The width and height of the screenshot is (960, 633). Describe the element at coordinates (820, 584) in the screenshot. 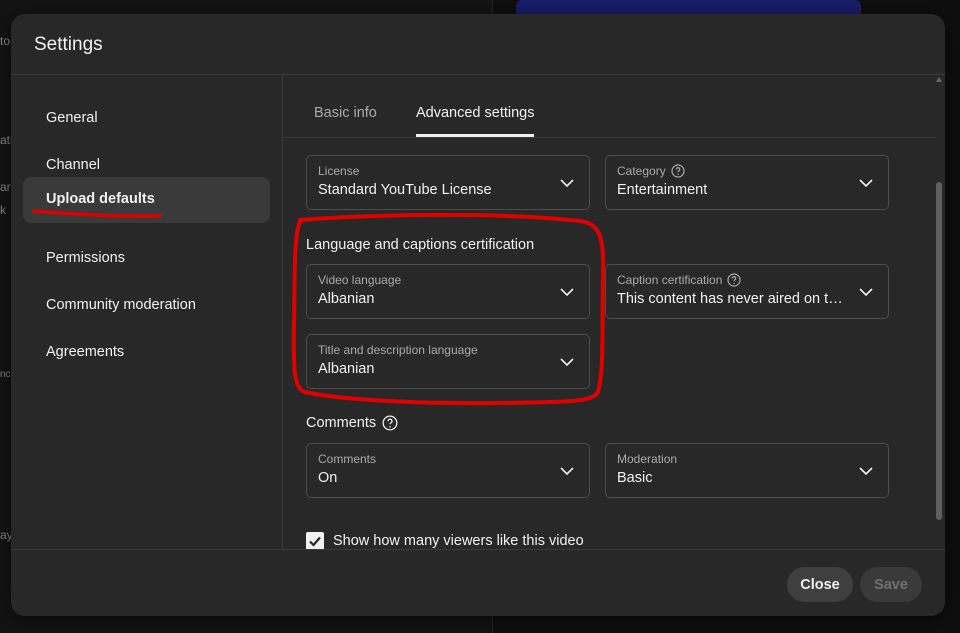

I see `close-button: Close` at that location.